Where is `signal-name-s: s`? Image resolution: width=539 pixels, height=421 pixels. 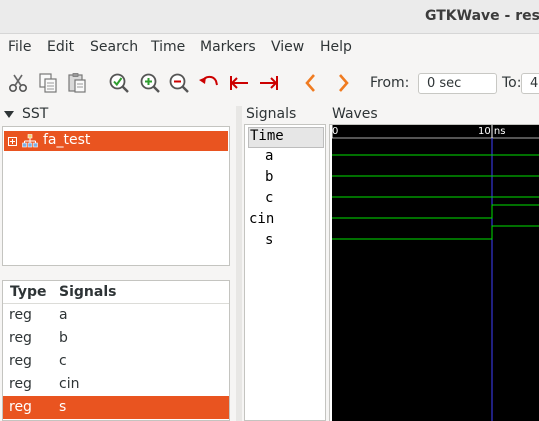 signal-name-s: s is located at coordinates (286, 242).